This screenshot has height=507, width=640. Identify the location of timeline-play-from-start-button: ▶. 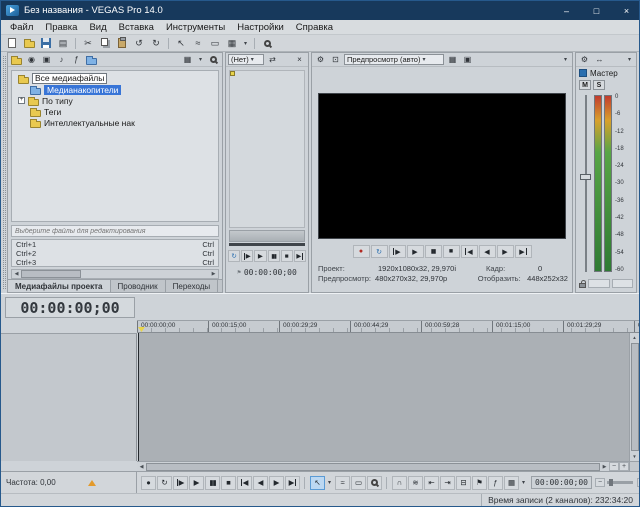
(180, 482).